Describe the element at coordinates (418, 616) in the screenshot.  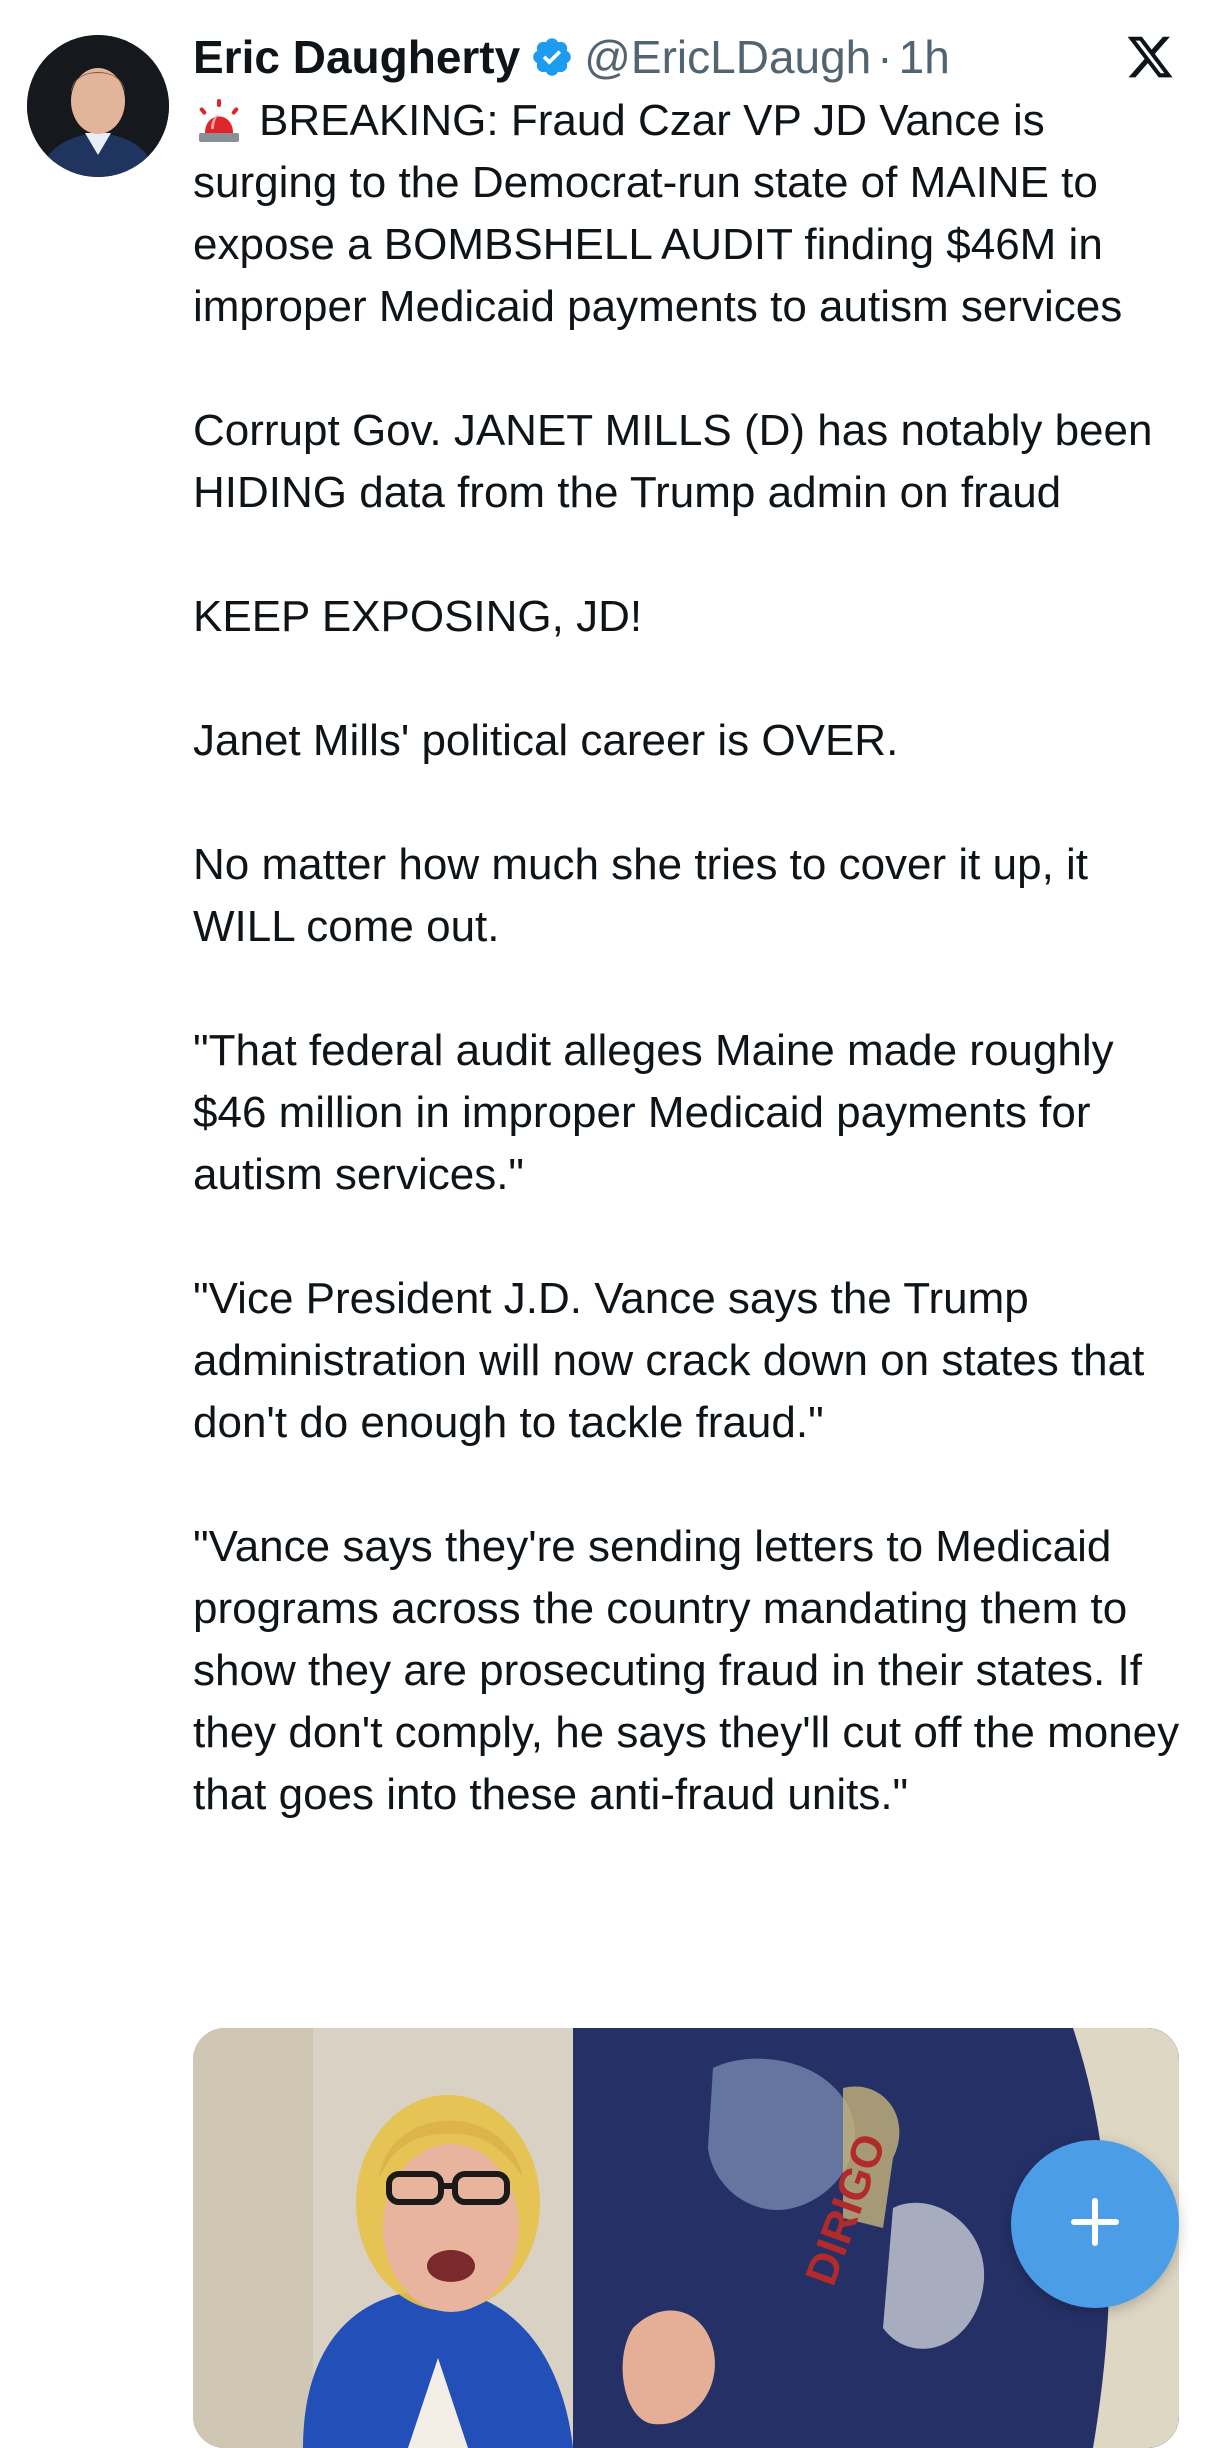
I see `tweet-paragraph: KEEP EXPOSING, JD!` at that location.